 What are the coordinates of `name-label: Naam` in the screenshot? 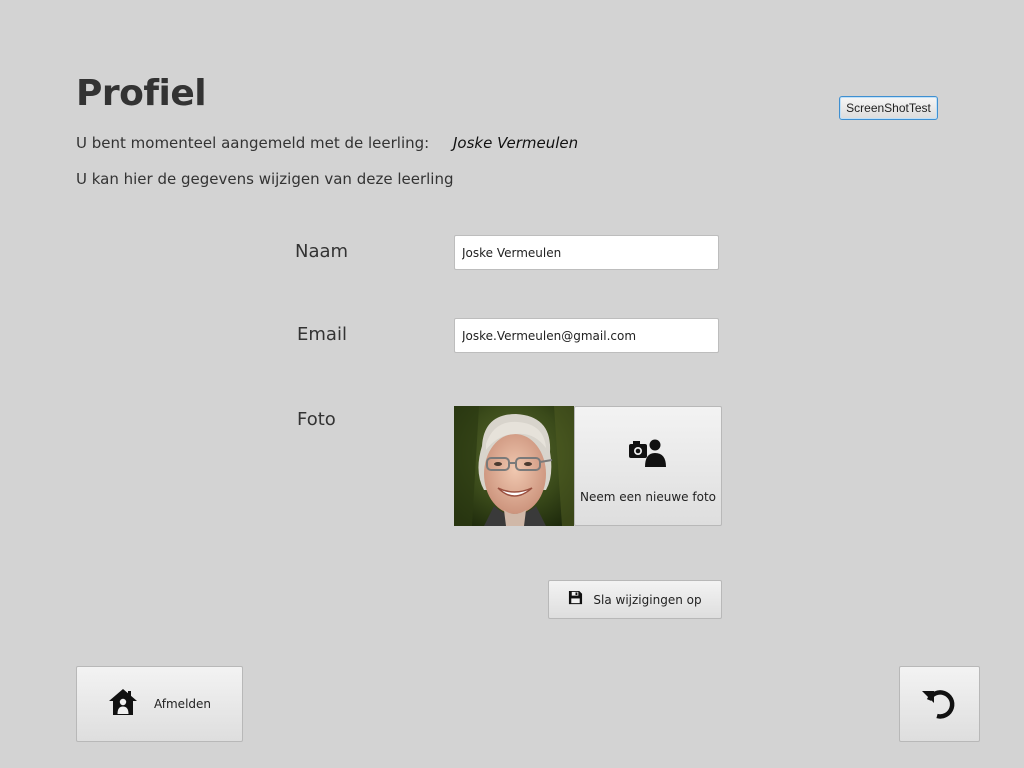 It's located at (322, 251).